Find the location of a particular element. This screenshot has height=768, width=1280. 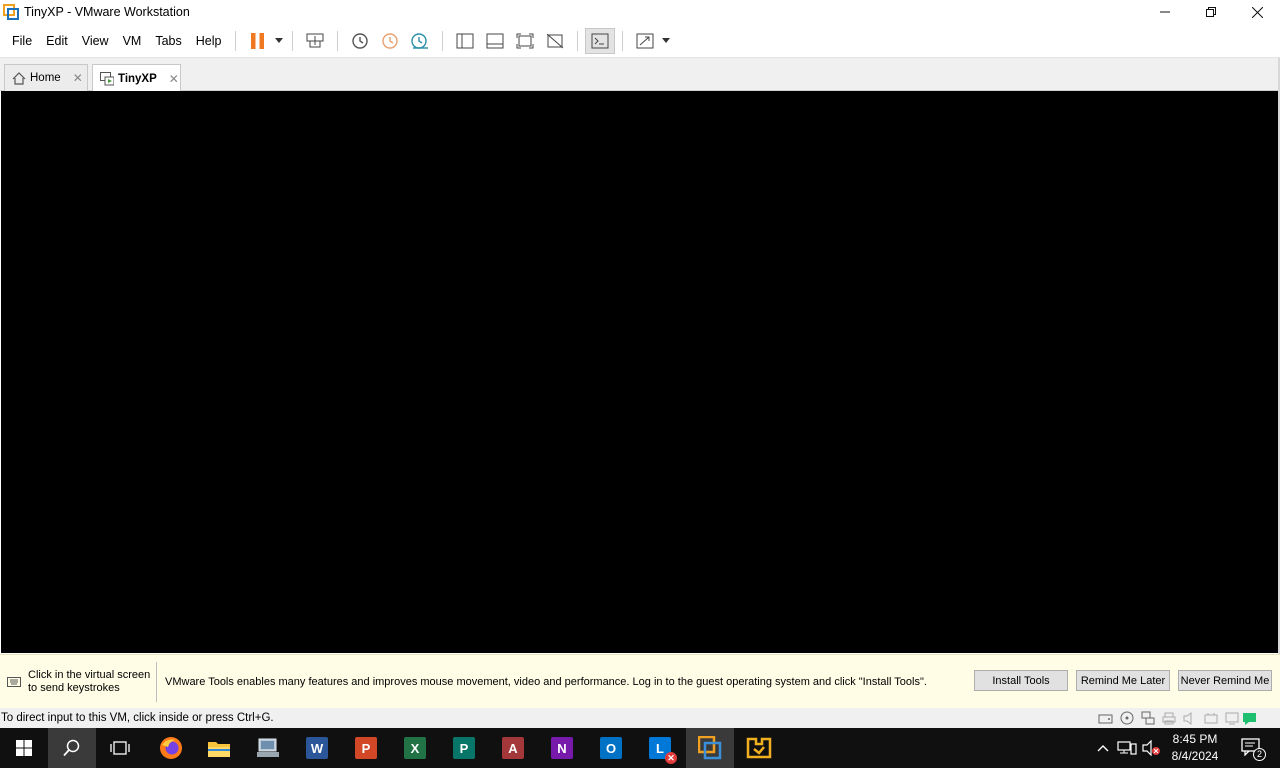

tab-home: Home ✕ is located at coordinates (46, 77).